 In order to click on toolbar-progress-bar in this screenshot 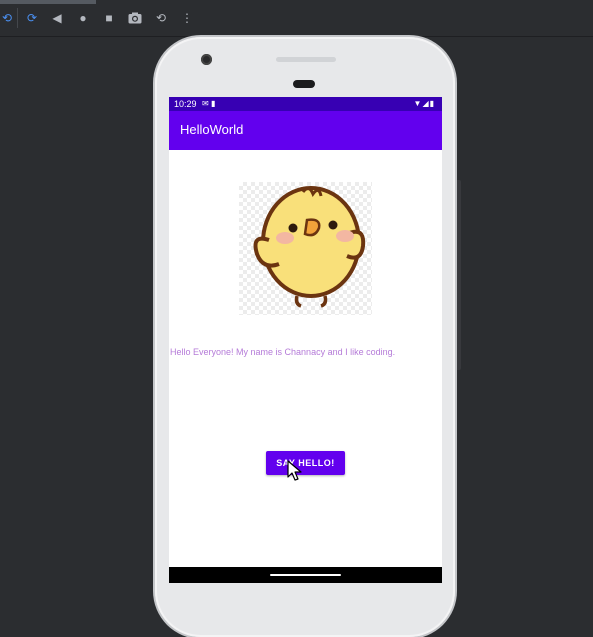, I will do `click(48, 2)`.